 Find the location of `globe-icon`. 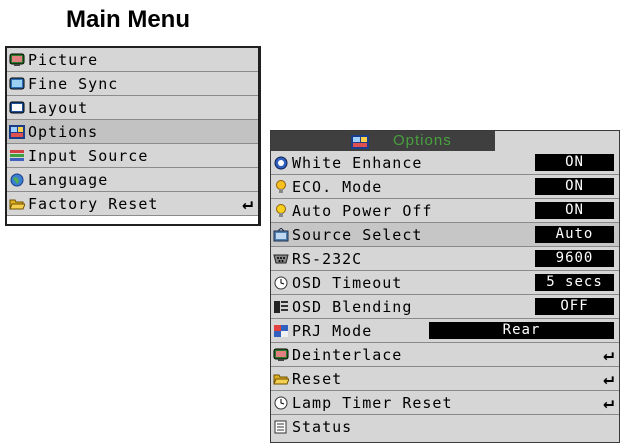

globe-icon is located at coordinates (17, 180).